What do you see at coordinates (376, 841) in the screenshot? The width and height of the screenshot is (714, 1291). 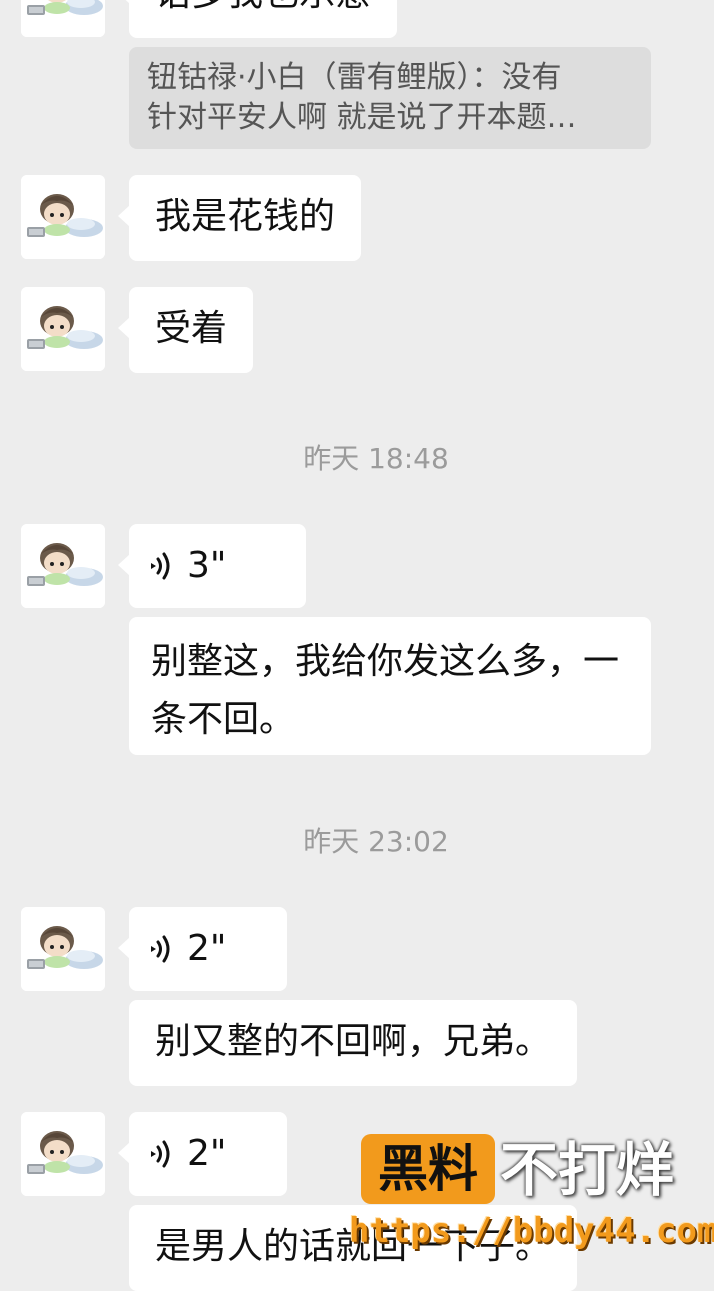 I see `timestamp: 昨天 23:02` at bounding box center [376, 841].